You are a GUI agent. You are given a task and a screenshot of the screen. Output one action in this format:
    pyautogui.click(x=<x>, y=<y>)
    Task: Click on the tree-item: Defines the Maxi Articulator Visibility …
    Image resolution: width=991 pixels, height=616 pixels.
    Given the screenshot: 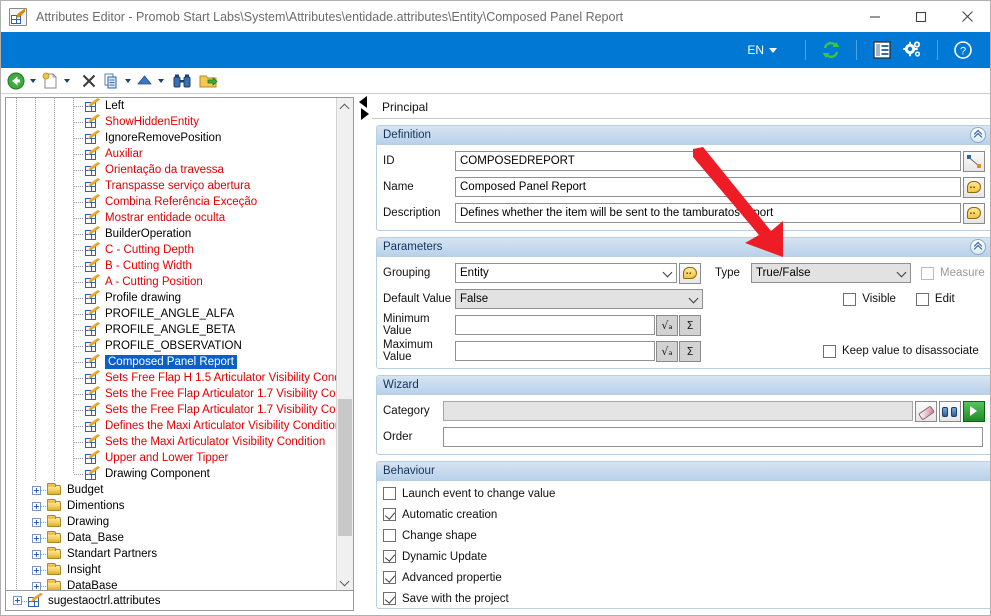 What is the action you would take?
    pyautogui.click(x=171, y=426)
    